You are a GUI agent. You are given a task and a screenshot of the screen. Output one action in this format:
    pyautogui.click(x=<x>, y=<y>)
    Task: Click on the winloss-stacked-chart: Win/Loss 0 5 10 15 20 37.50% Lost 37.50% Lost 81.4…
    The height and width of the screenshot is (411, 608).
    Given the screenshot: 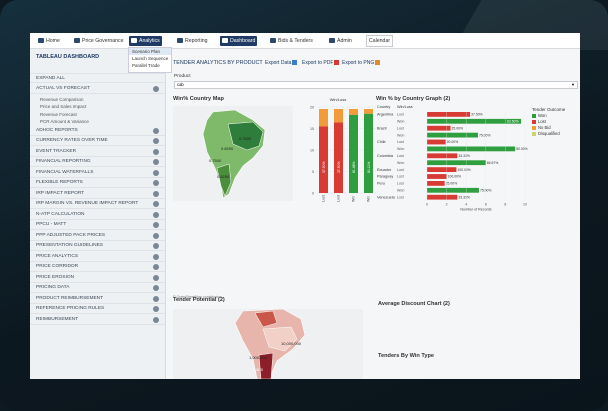 What is the action you would take?
    pyautogui.click(x=338, y=152)
    